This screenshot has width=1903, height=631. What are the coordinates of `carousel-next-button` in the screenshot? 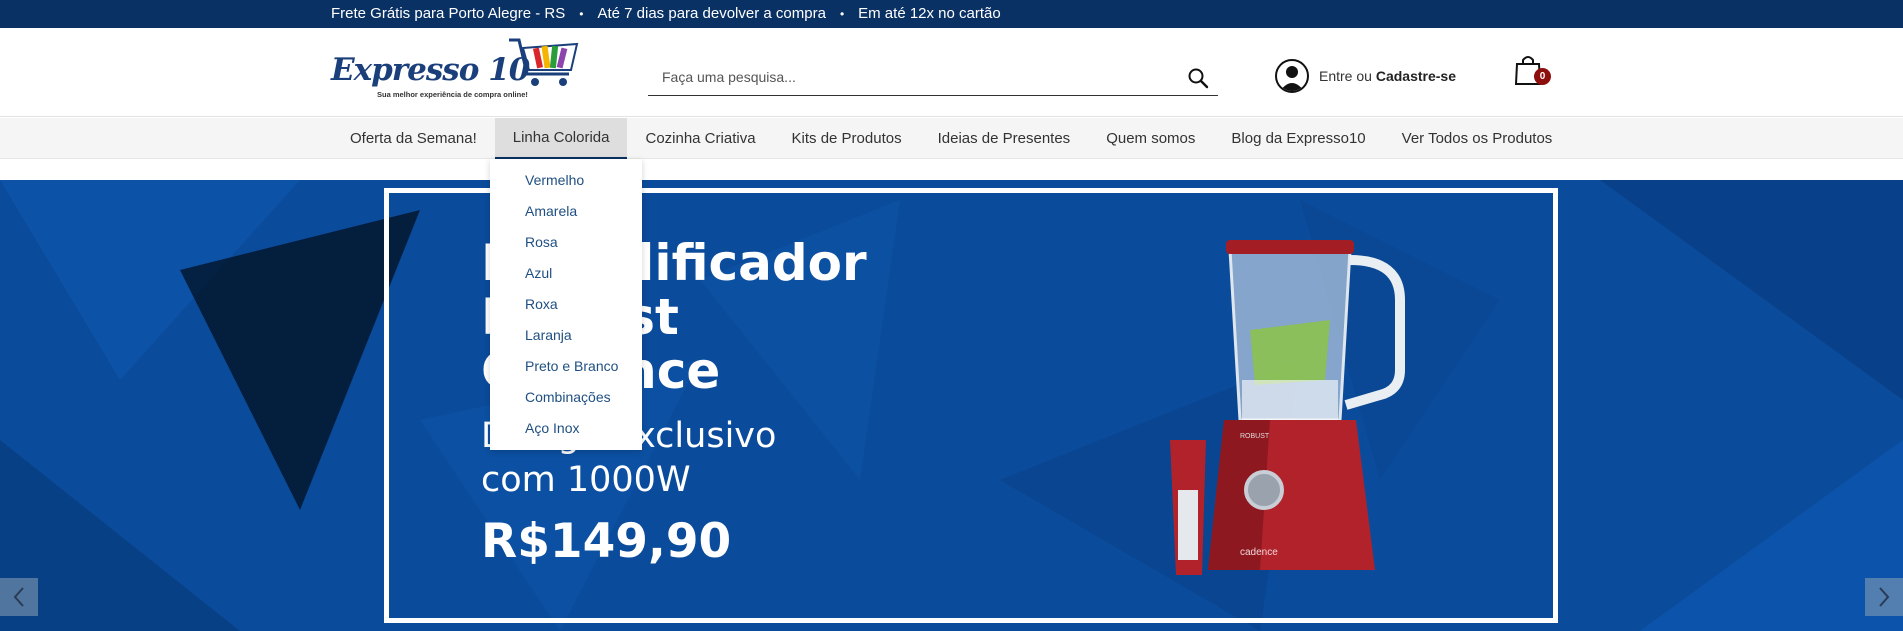 It's located at (1884, 597).